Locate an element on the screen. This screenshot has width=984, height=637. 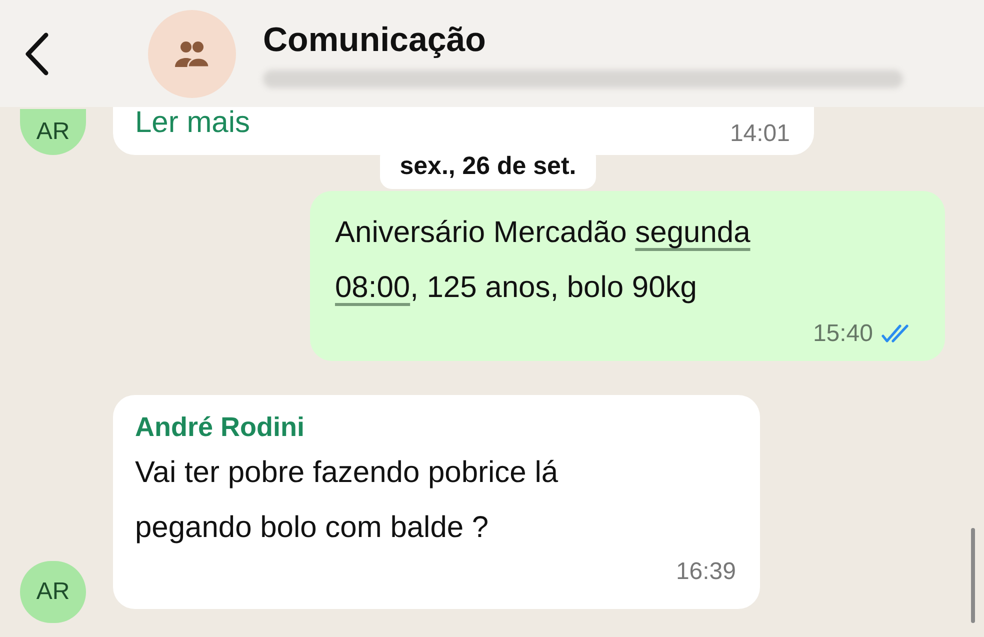
scrollbar is located at coordinates (973, 575).